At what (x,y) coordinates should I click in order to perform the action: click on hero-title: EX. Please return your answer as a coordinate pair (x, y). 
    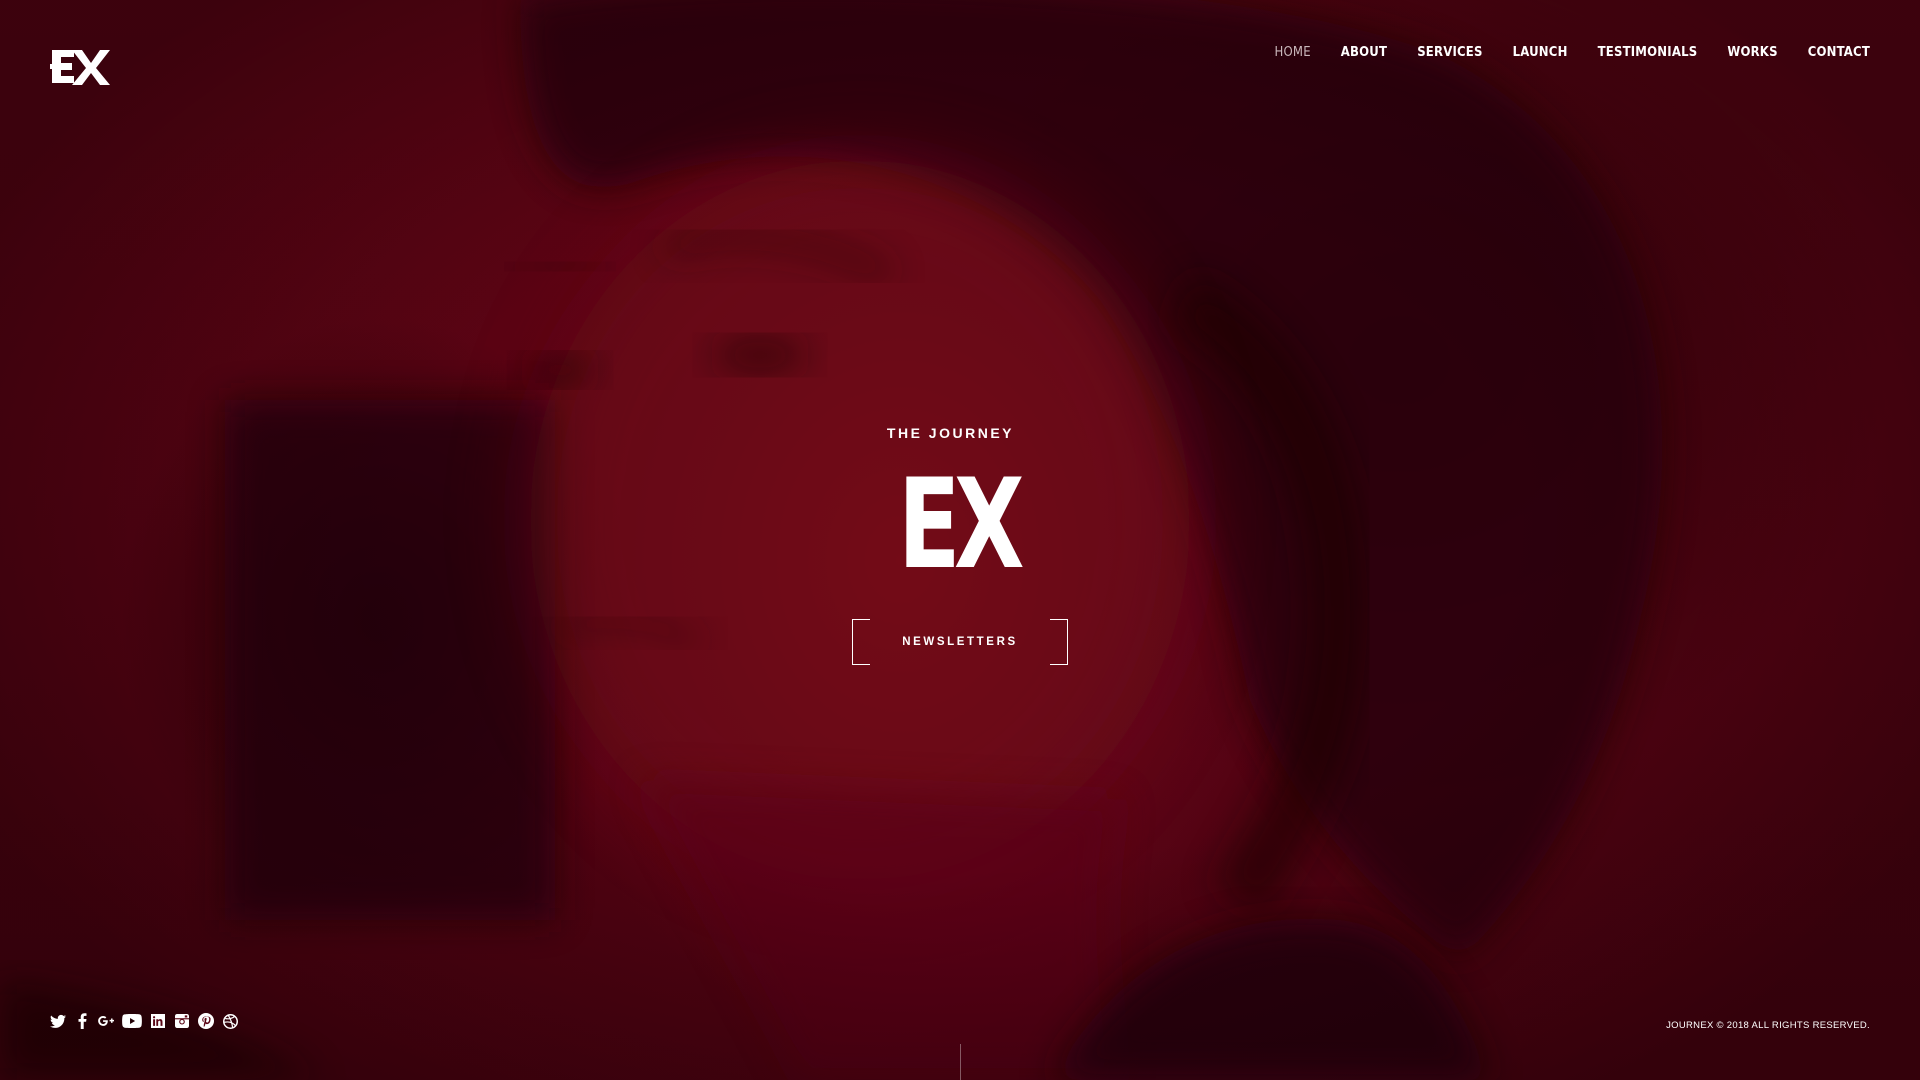
    Looking at the image, I should click on (961, 525).